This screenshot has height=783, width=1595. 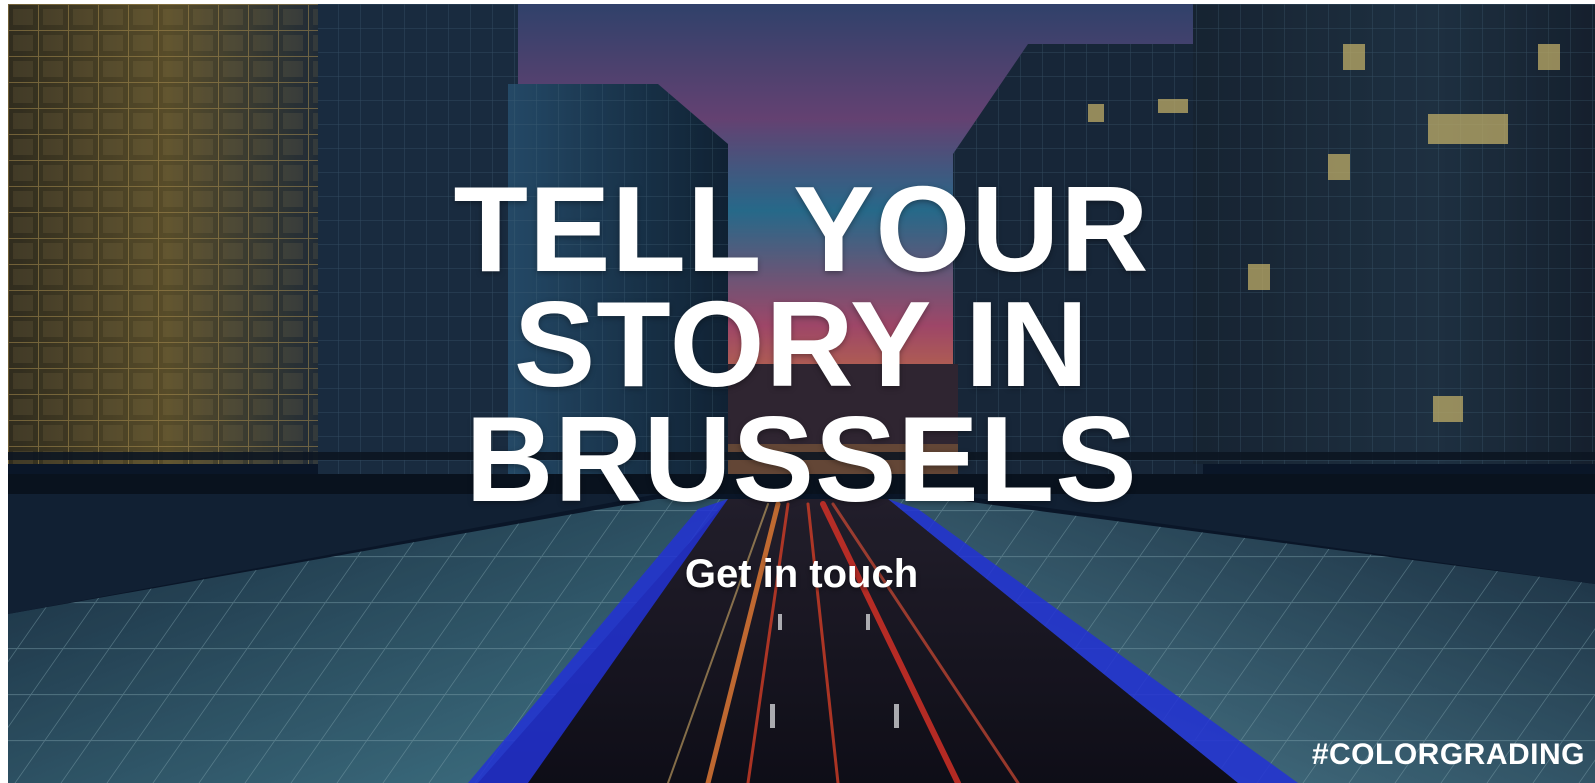 What do you see at coordinates (1448, 754) in the screenshot?
I see `hashtag-label: #COLORGRADING` at bounding box center [1448, 754].